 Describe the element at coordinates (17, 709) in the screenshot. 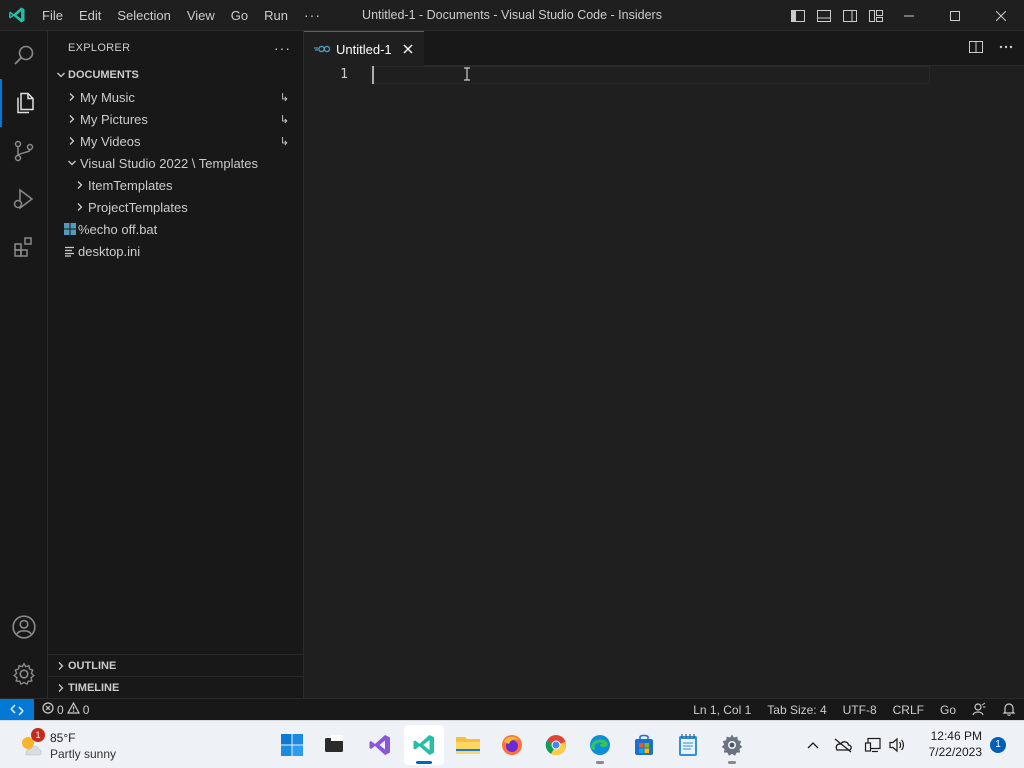

I see `remote-indicator-icon` at that location.